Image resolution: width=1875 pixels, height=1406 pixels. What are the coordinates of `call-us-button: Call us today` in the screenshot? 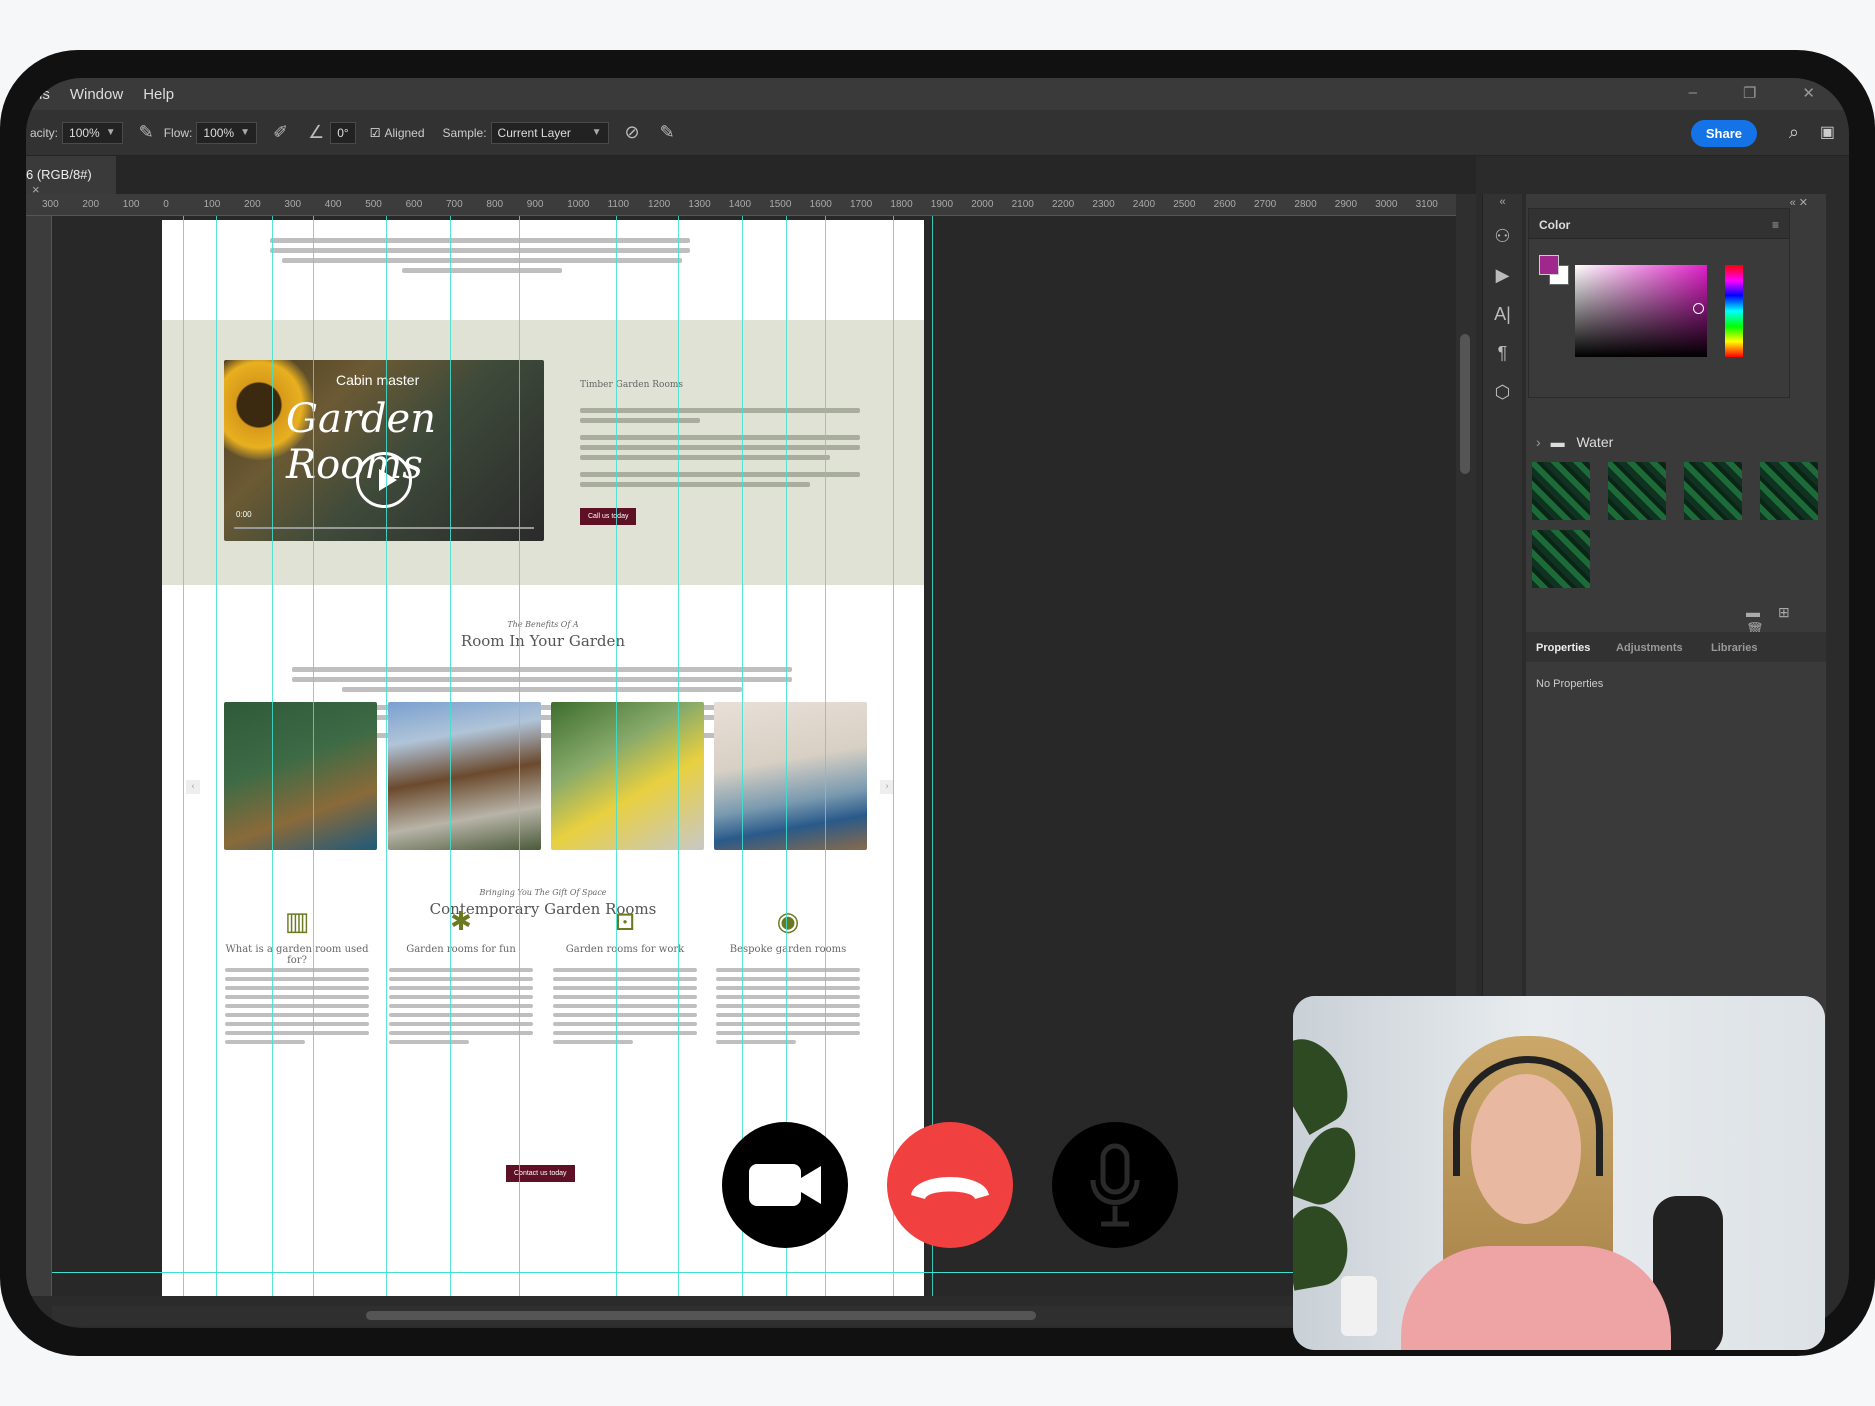 It's located at (608, 516).